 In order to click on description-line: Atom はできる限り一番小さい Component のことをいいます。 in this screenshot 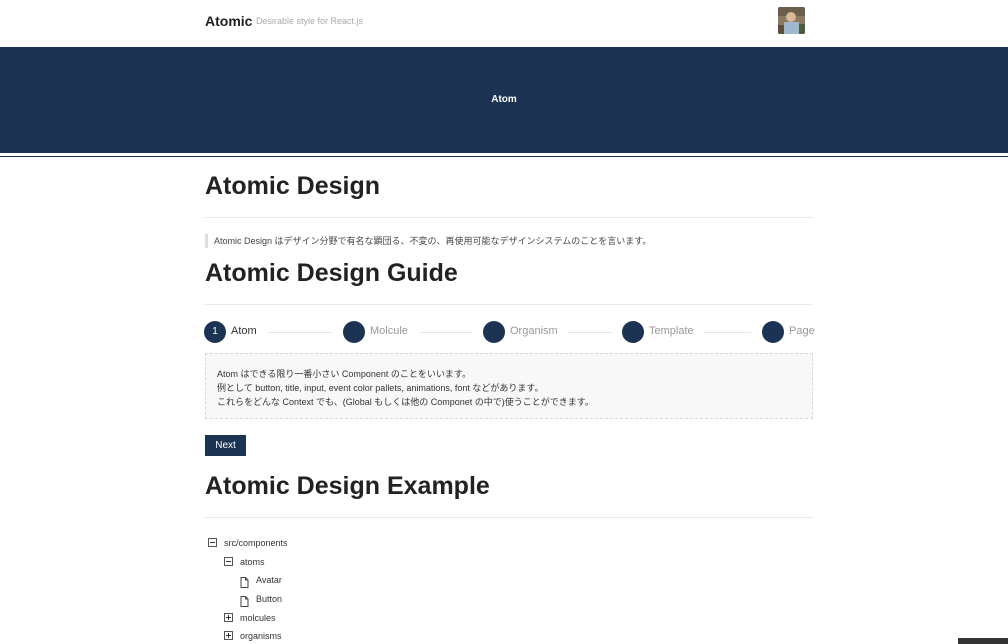, I will do `click(344, 374)`.